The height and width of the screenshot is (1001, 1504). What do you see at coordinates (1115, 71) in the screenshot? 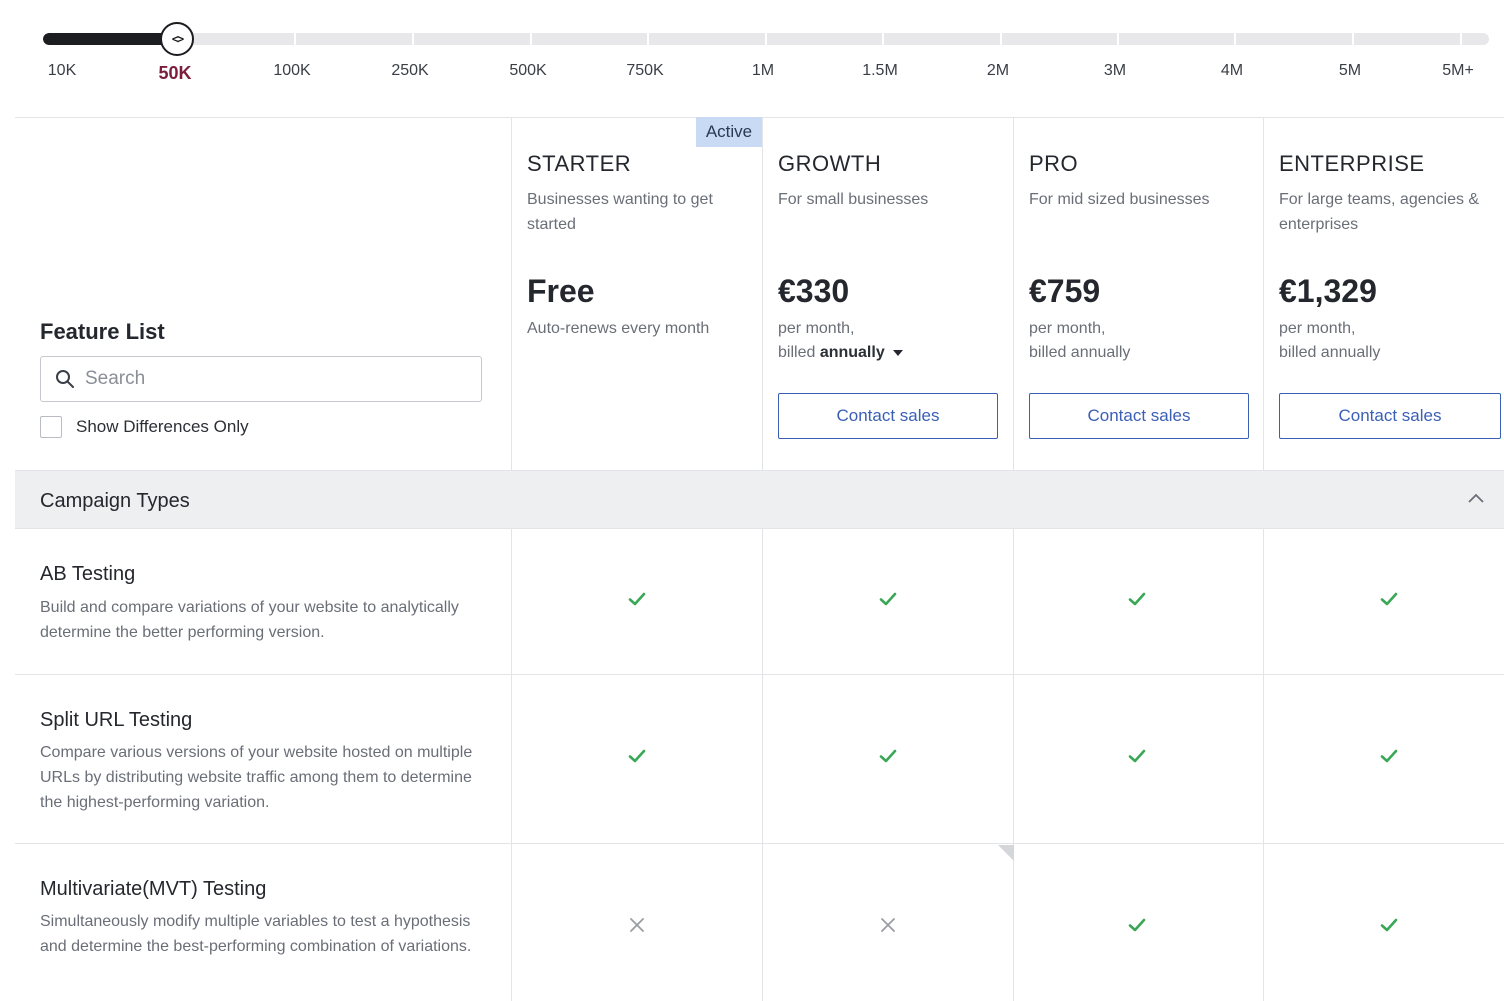
I see `slider-tick-label: 3M` at bounding box center [1115, 71].